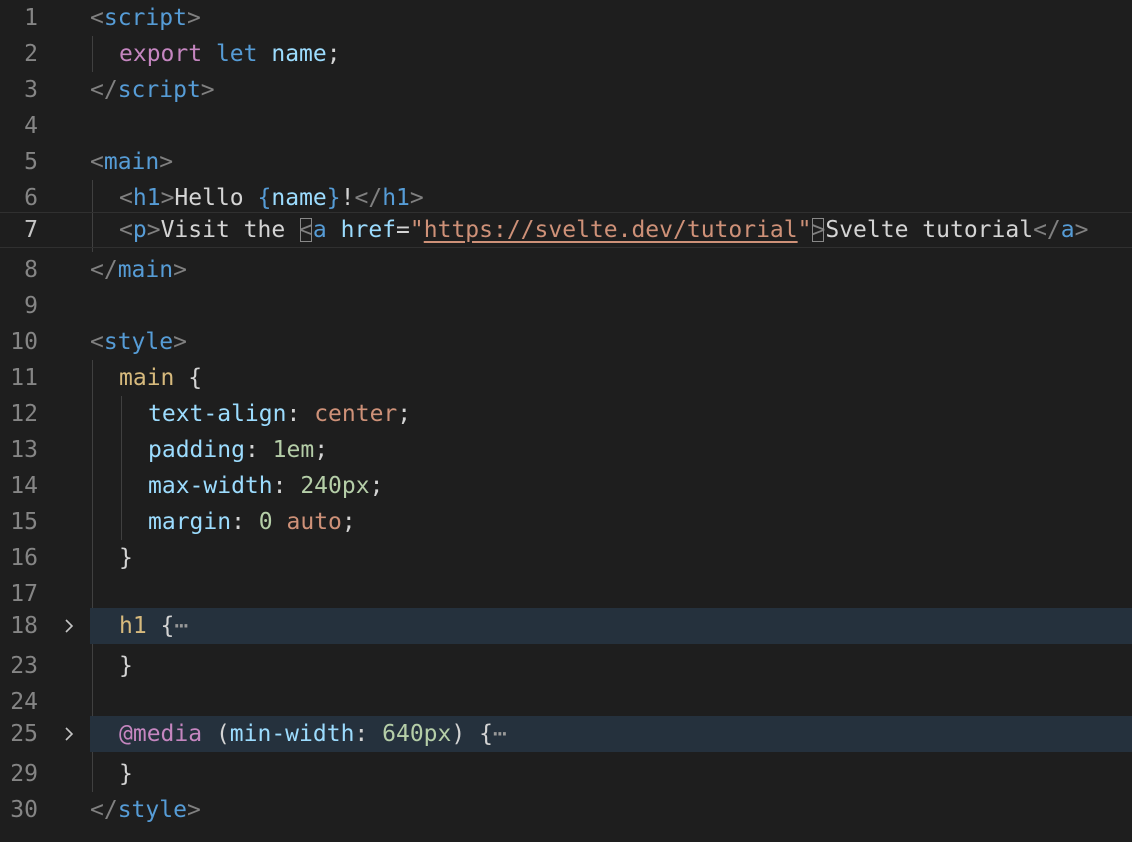  What do you see at coordinates (566, 18) in the screenshot?
I see `code-line: 1 <script>` at bounding box center [566, 18].